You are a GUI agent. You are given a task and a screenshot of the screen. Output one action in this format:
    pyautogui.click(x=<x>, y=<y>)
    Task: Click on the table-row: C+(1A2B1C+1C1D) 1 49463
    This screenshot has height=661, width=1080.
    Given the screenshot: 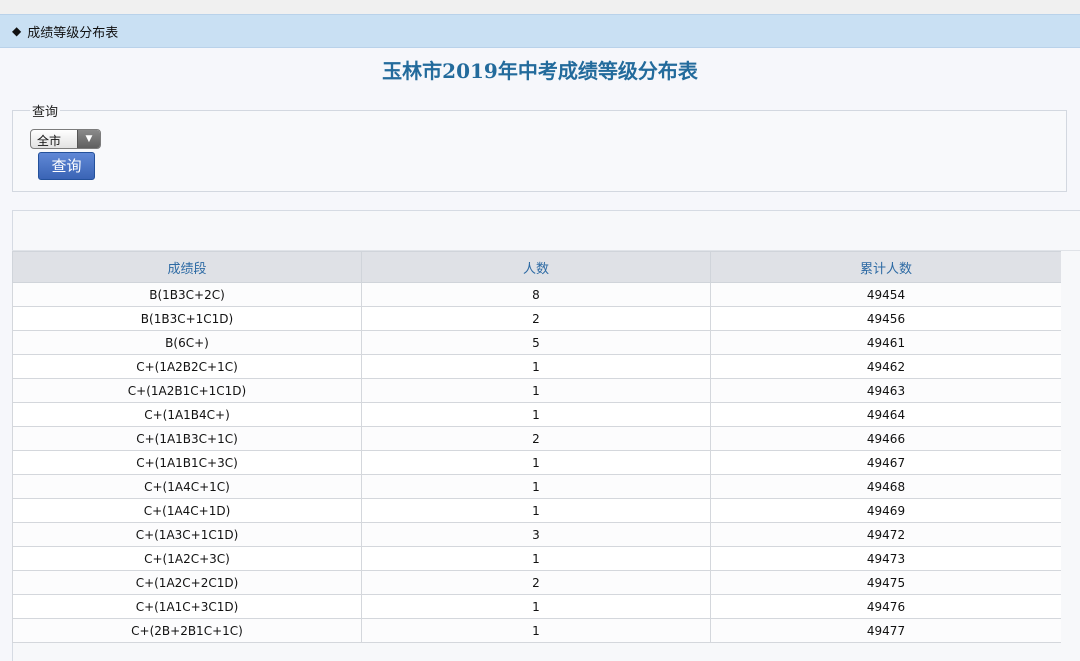 What is the action you would take?
    pyautogui.click(x=537, y=390)
    